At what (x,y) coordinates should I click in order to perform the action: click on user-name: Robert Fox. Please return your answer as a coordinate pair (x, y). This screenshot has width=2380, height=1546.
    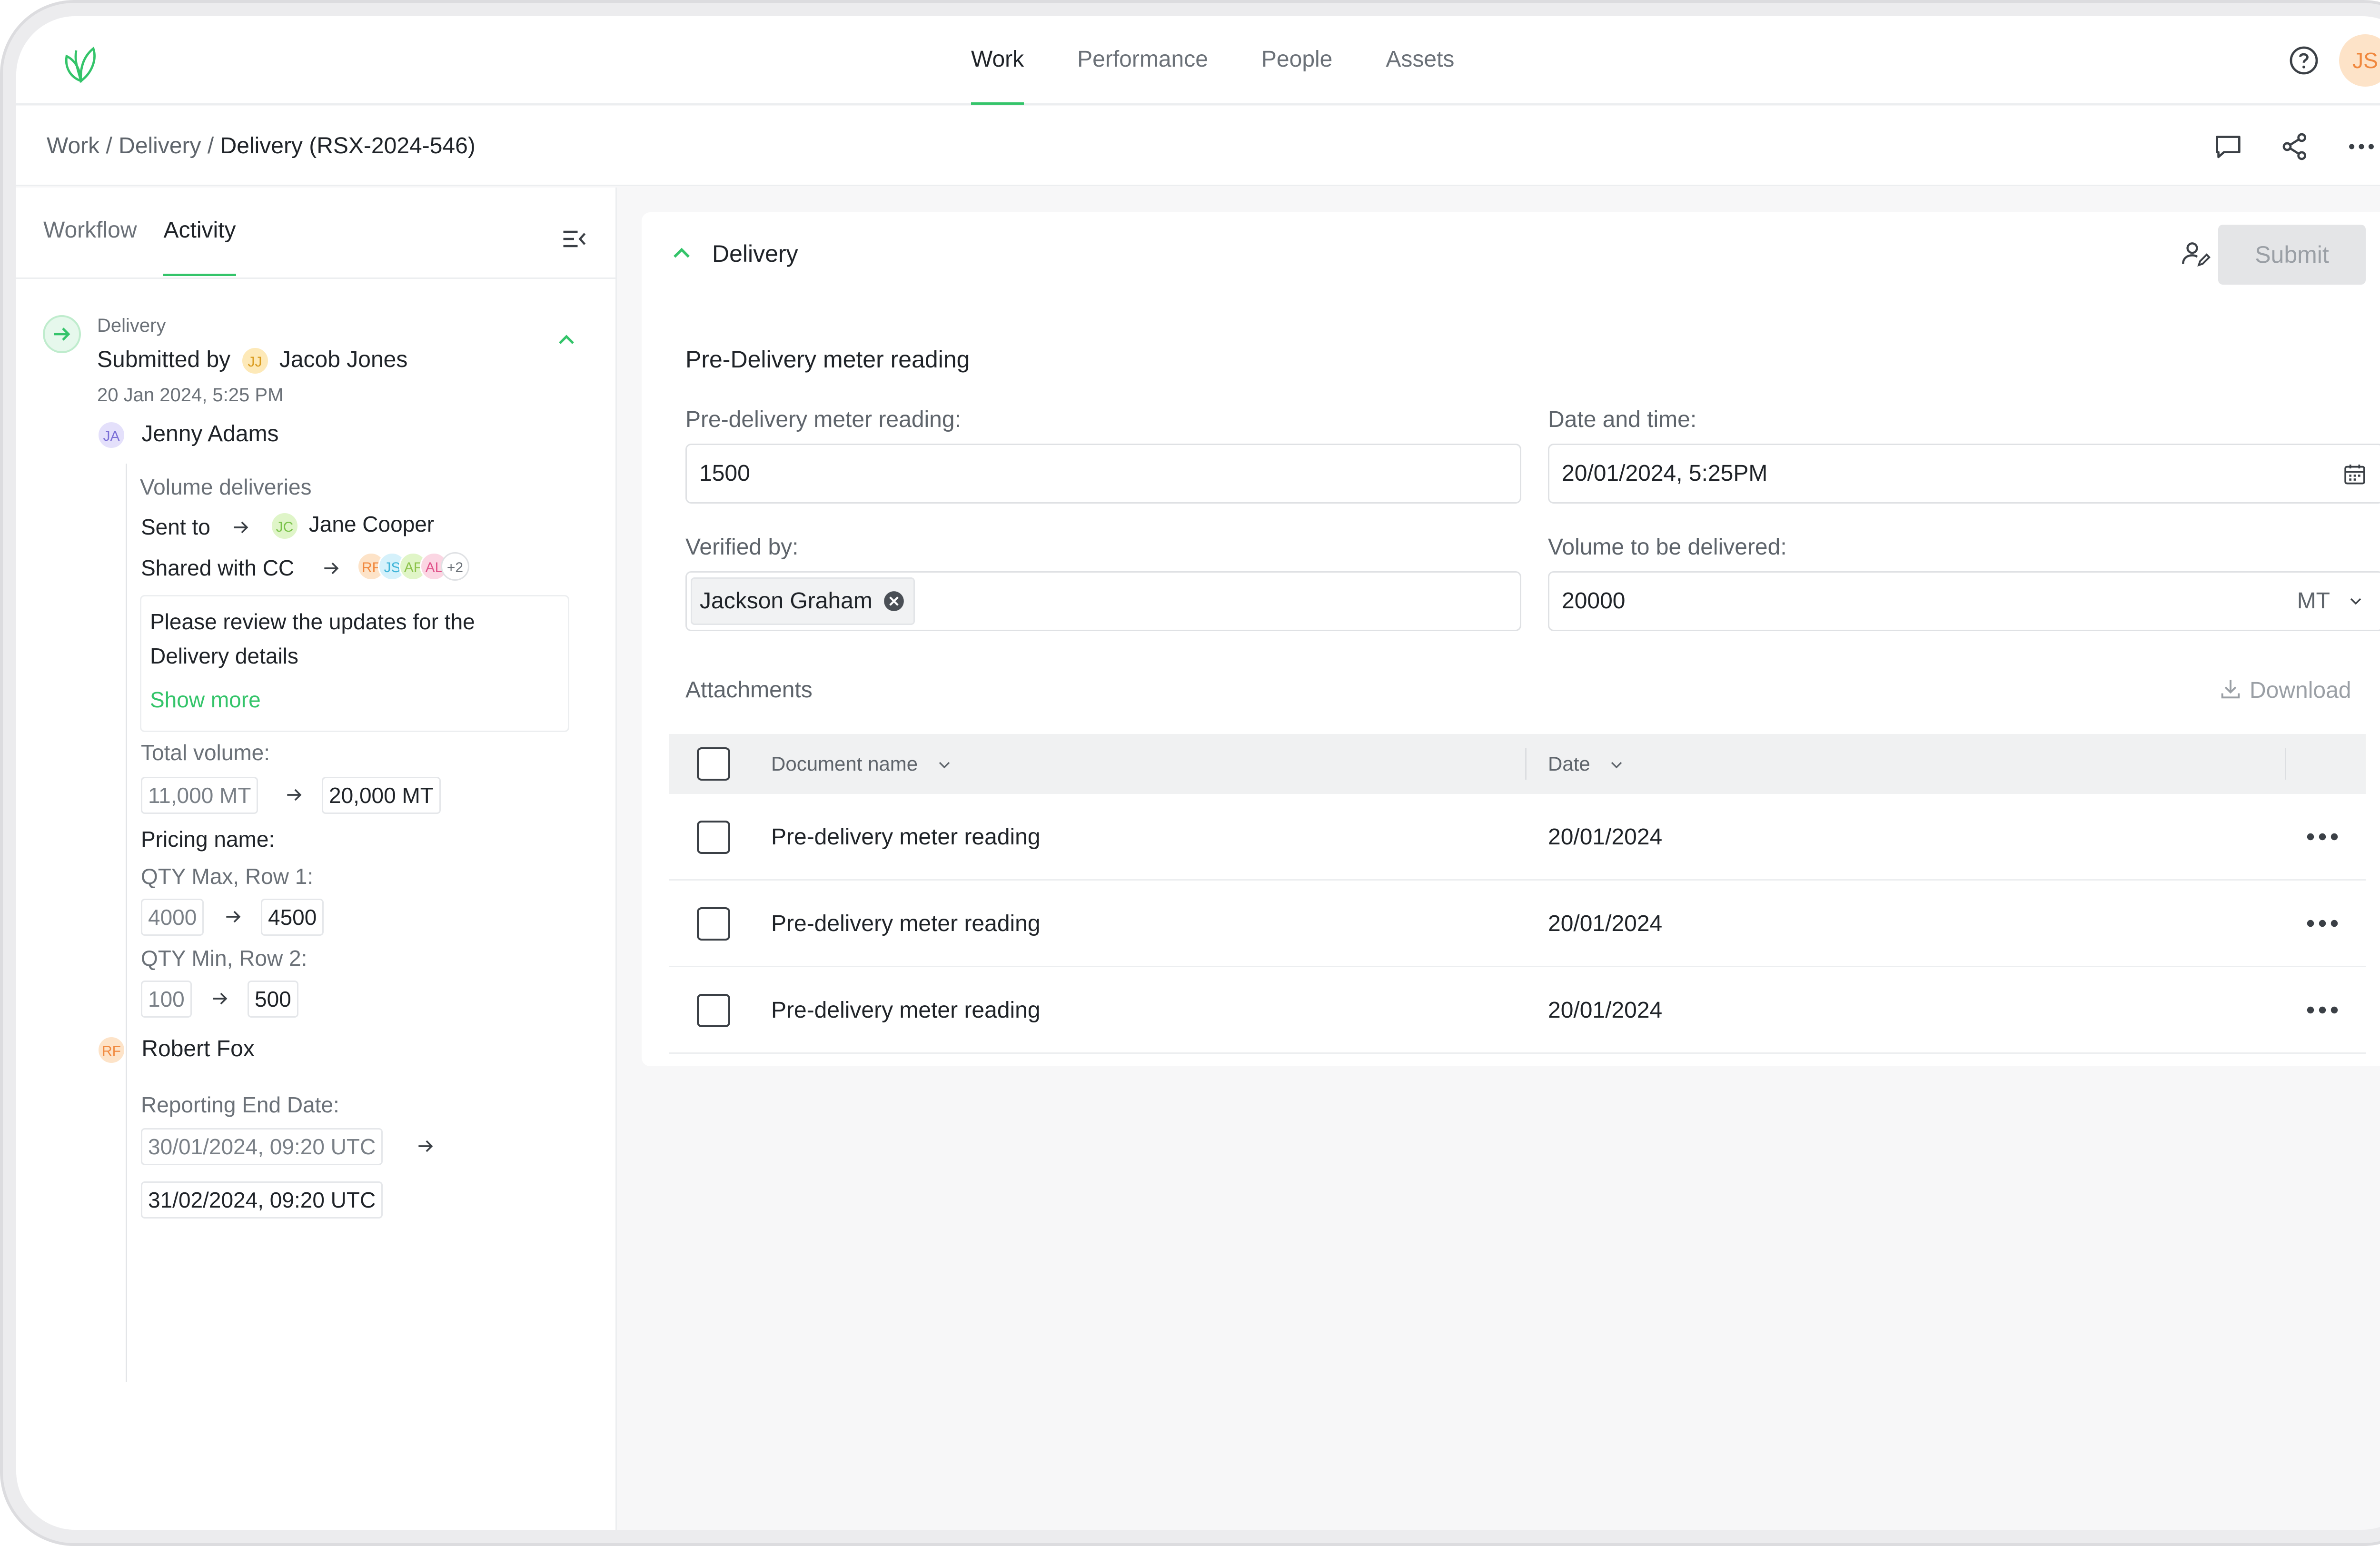
    Looking at the image, I should click on (198, 1048).